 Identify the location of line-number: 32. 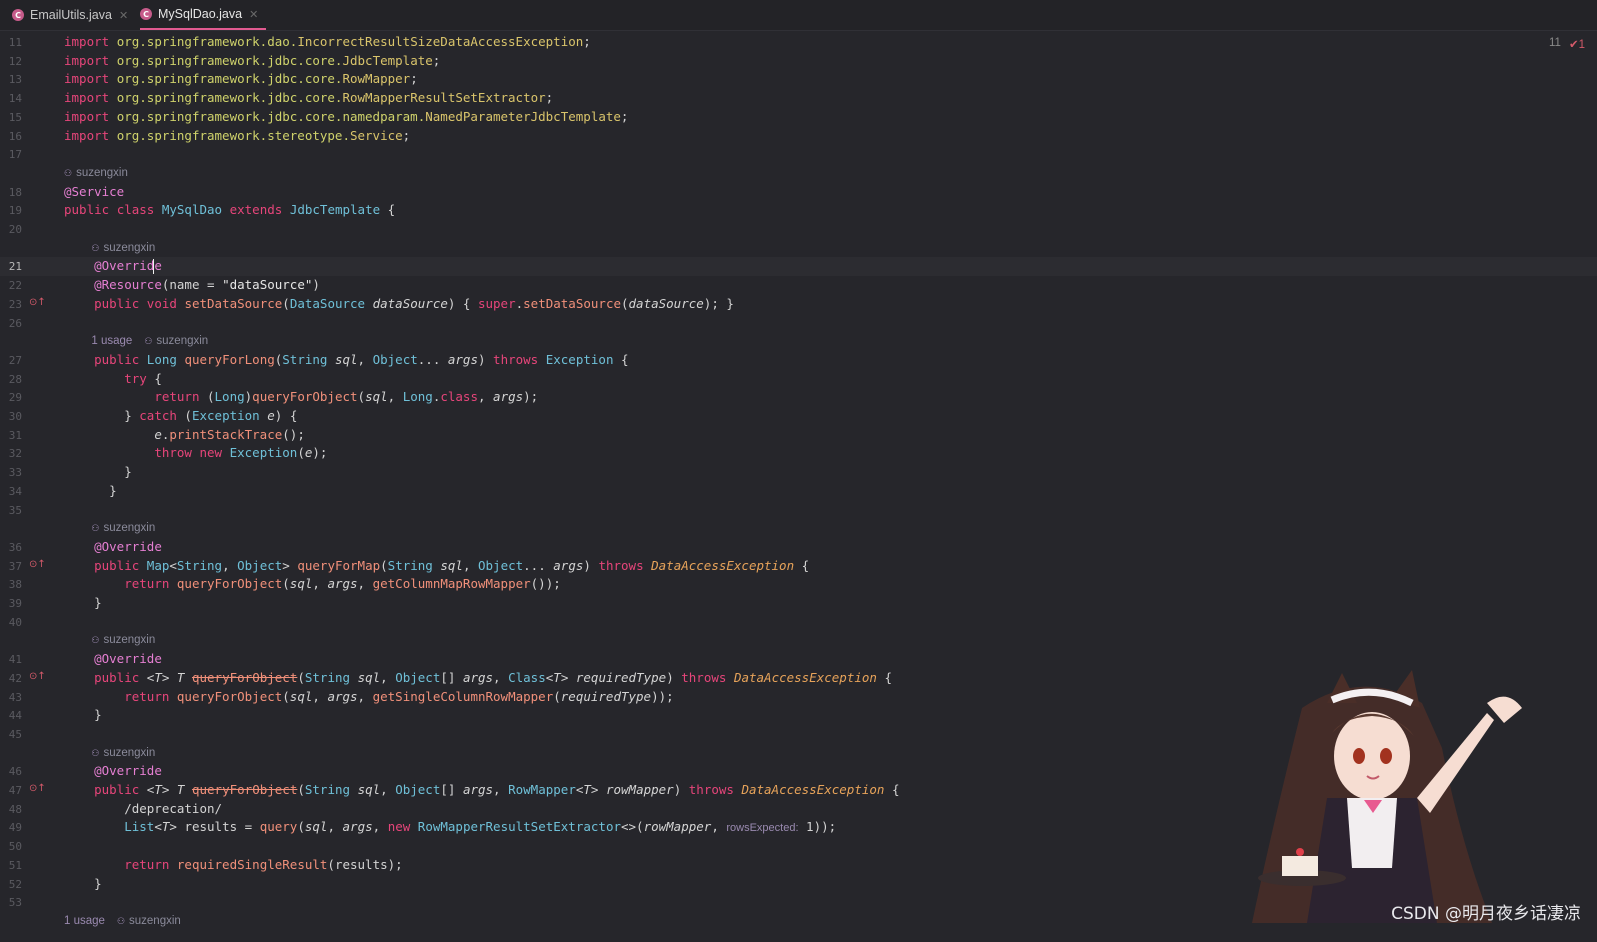
(11, 453).